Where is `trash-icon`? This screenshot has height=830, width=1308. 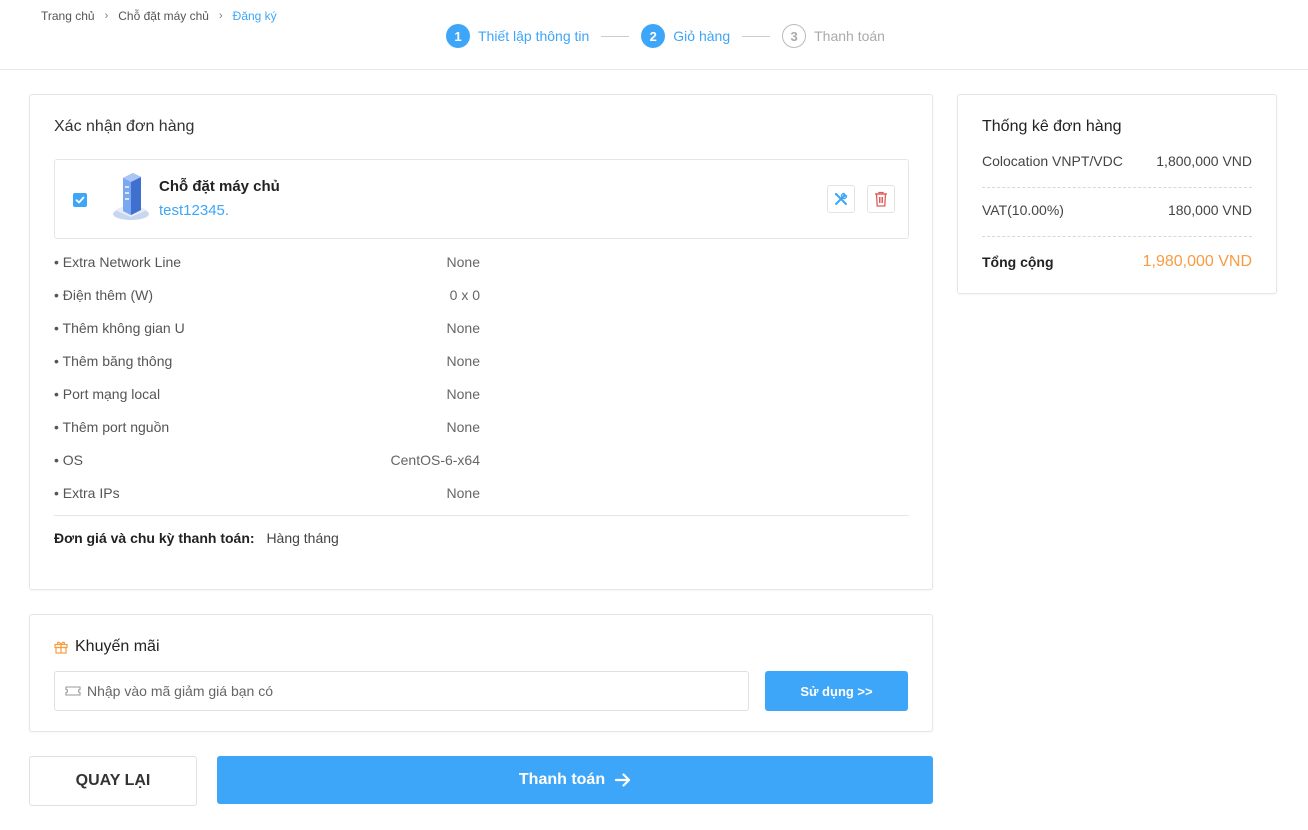
trash-icon is located at coordinates (881, 199).